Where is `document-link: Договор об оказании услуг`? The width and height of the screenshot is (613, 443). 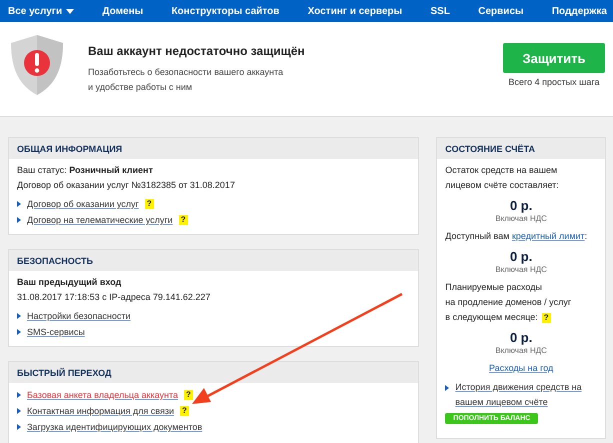 document-link: Договор об оказании услуг is located at coordinates (83, 204).